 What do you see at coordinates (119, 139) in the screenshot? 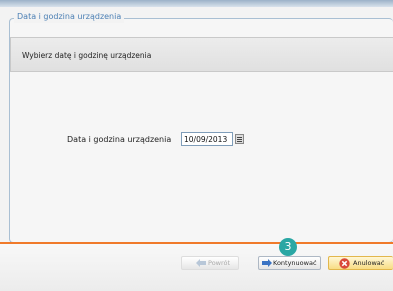
I see `datetime-label: Data i godzina urządzenia` at bounding box center [119, 139].